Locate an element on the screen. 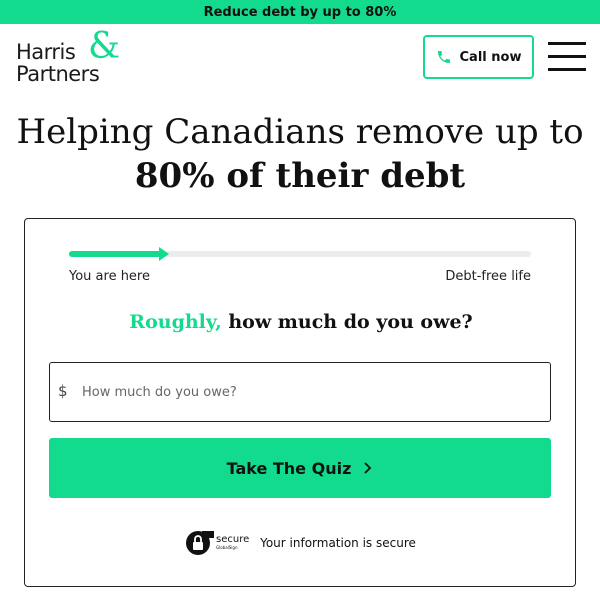  quiz-question: Roughly, how much do you owe? is located at coordinates (301, 322).